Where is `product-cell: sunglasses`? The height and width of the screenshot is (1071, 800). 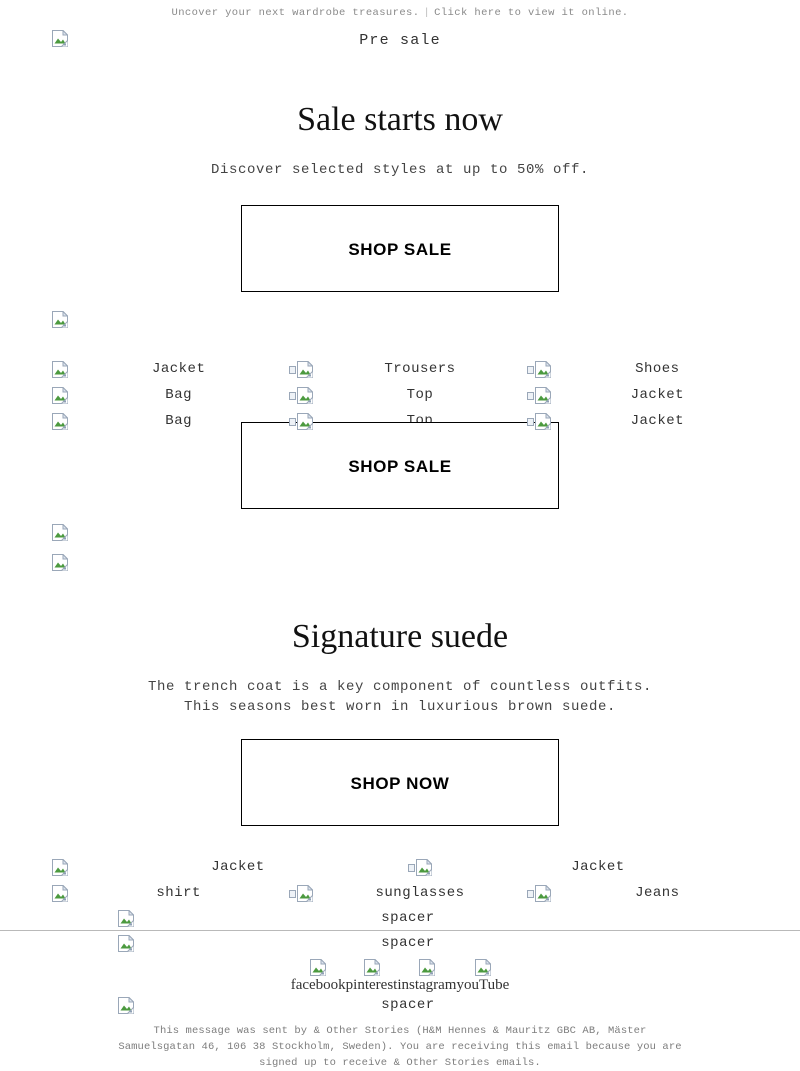 product-cell: sunglasses is located at coordinates (407, 893).